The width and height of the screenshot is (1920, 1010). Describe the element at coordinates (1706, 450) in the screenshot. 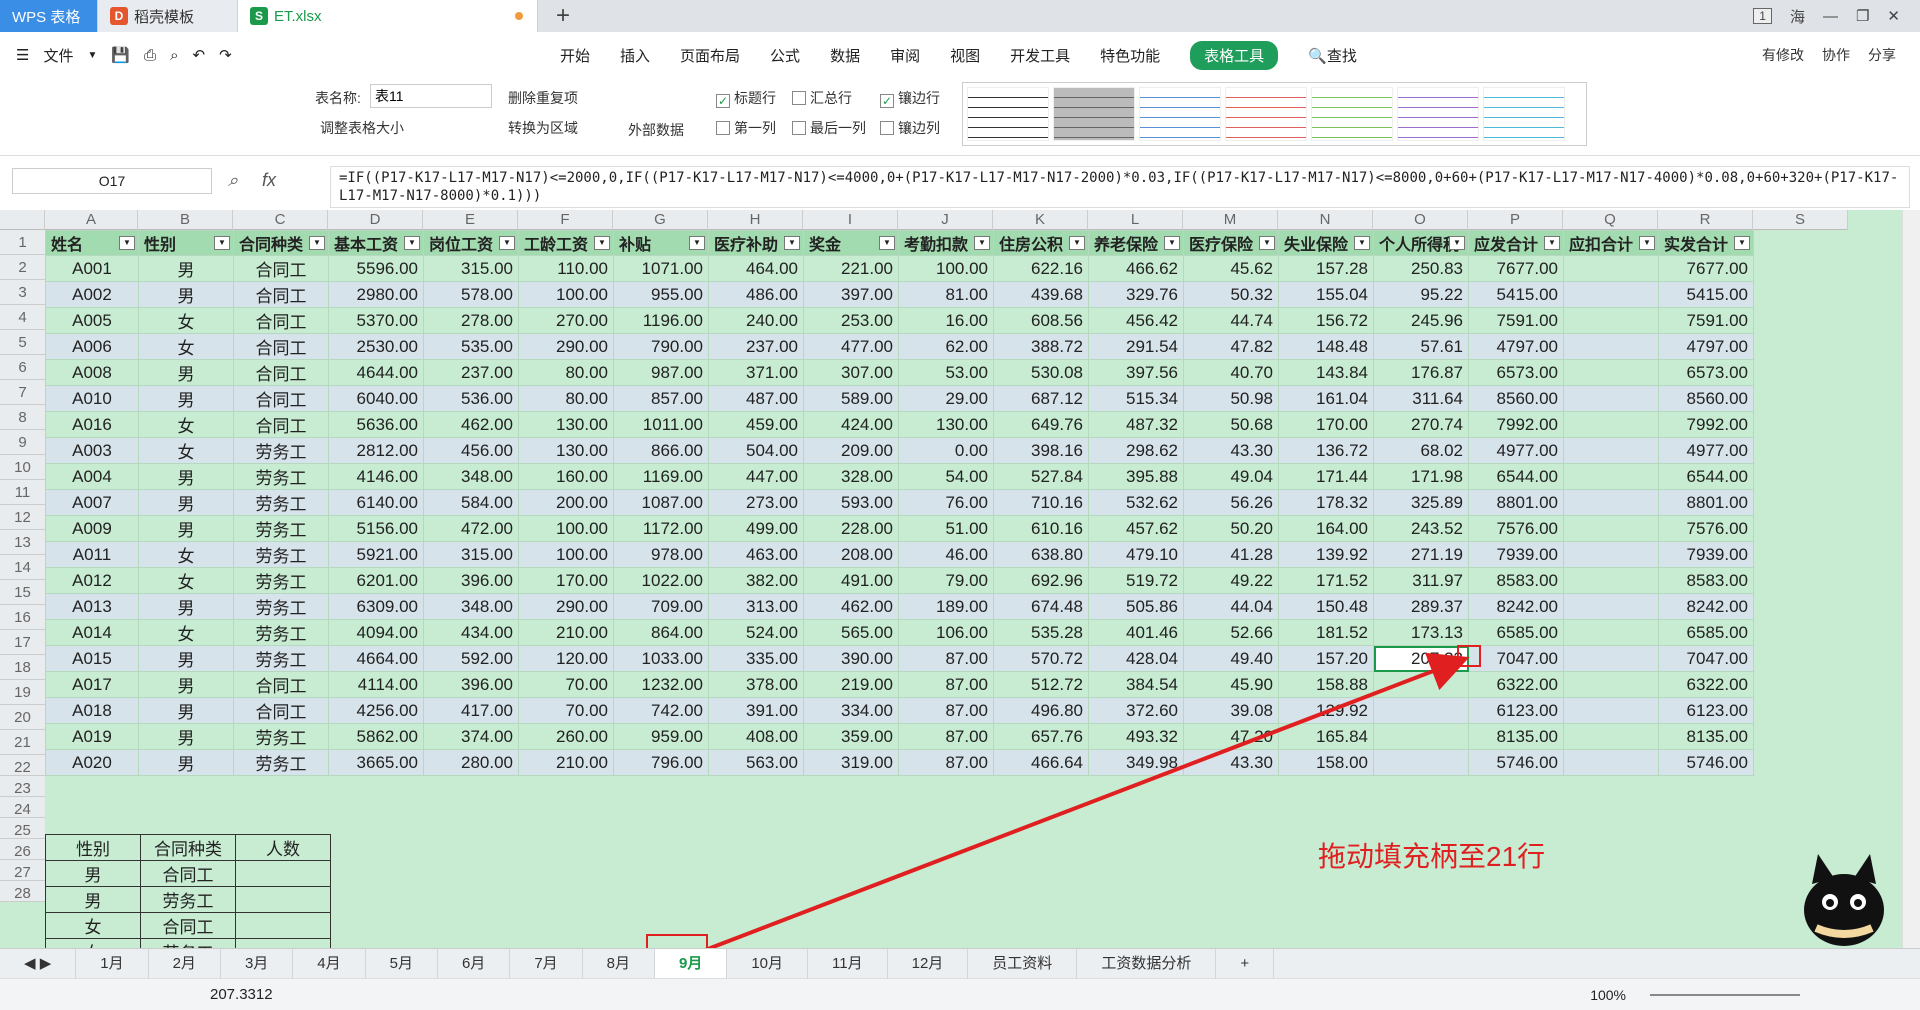

I see `table-cell: 4977.00` at that location.